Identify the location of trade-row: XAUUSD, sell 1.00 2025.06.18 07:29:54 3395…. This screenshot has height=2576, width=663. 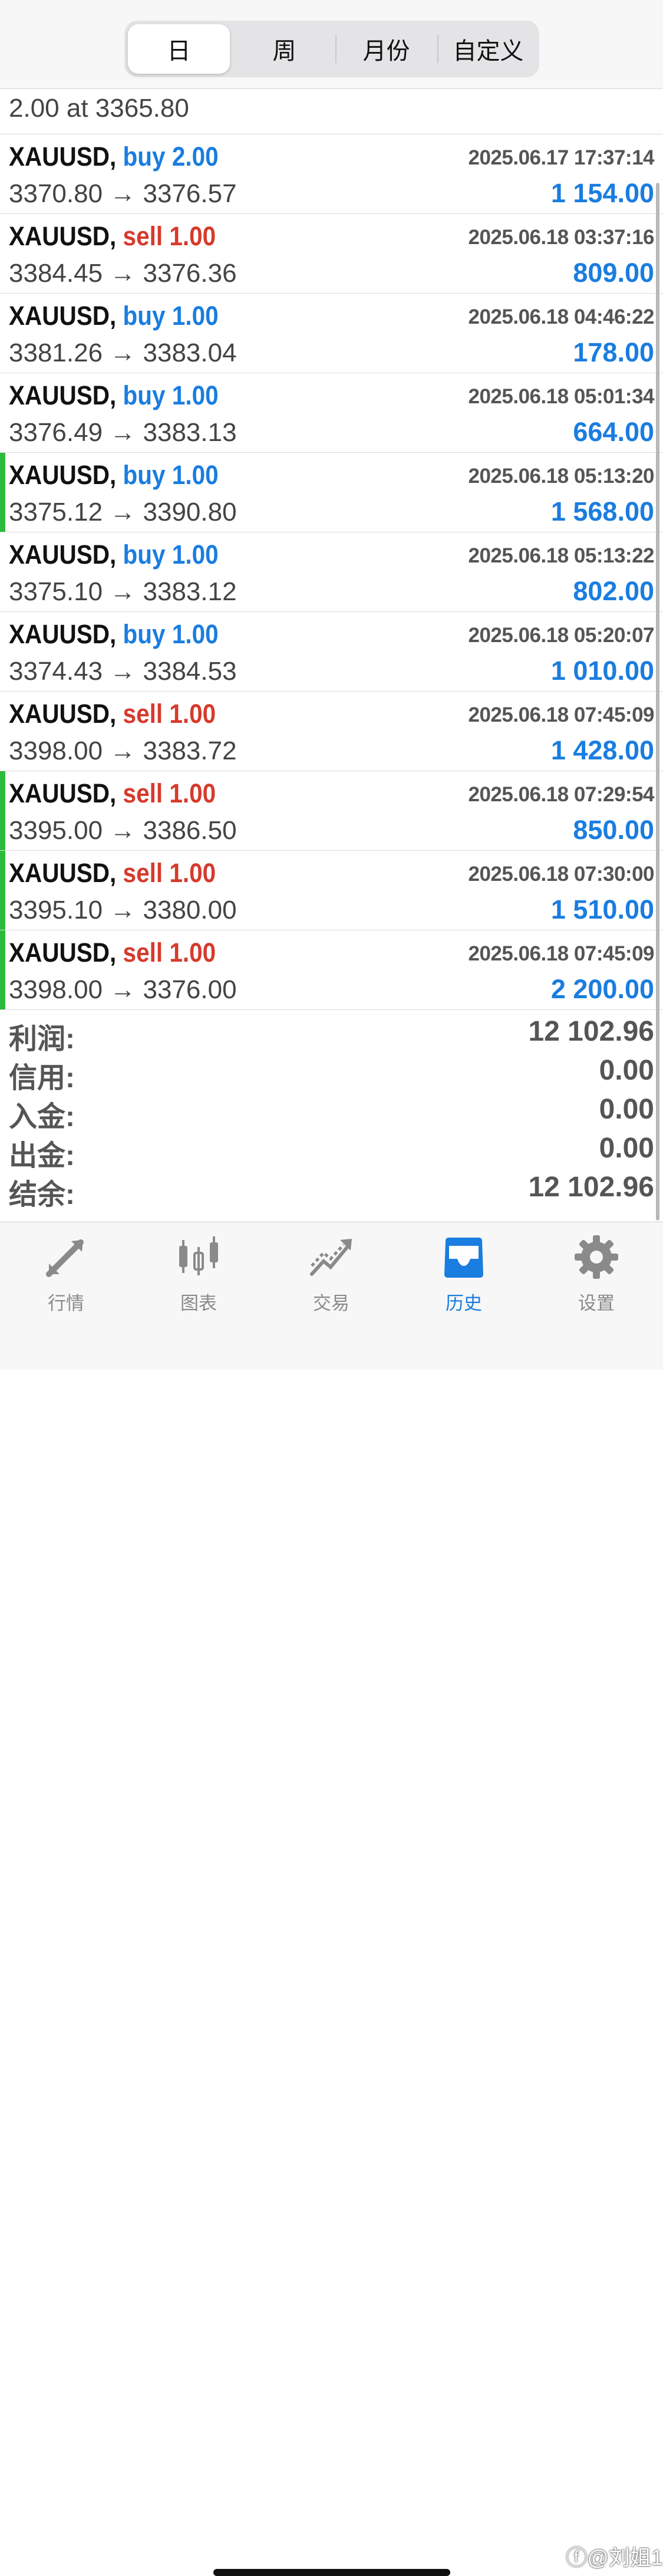
(331, 811).